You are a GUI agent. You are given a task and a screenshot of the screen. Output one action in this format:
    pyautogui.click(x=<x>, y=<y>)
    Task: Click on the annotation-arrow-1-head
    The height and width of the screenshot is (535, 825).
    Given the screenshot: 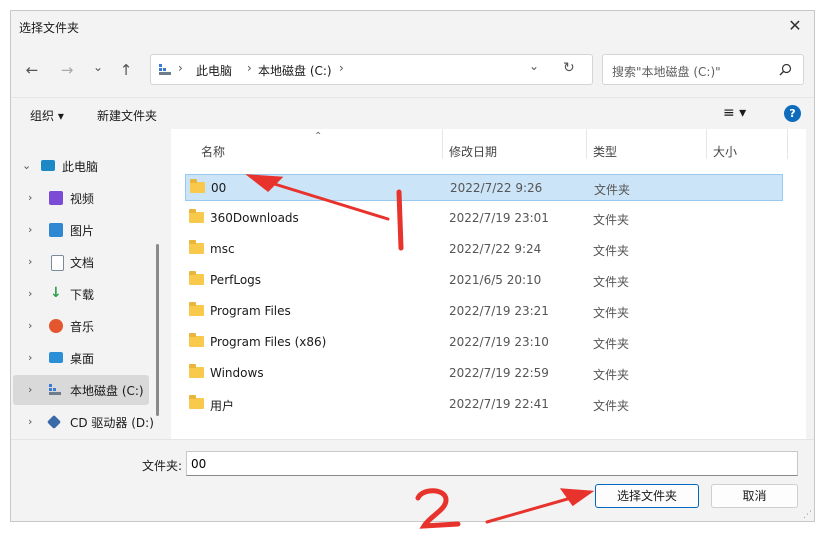 What is the action you would take?
    pyautogui.click(x=264, y=183)
    